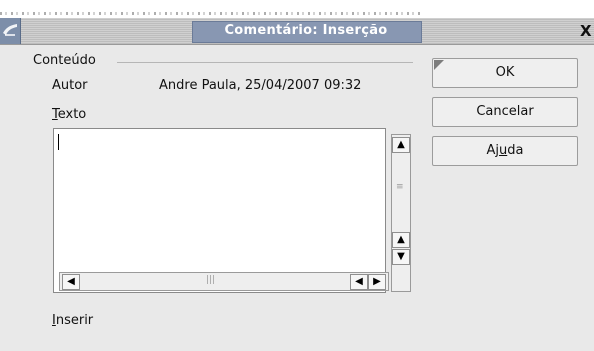  I want to click on window-menu-button, so click(10, 31).